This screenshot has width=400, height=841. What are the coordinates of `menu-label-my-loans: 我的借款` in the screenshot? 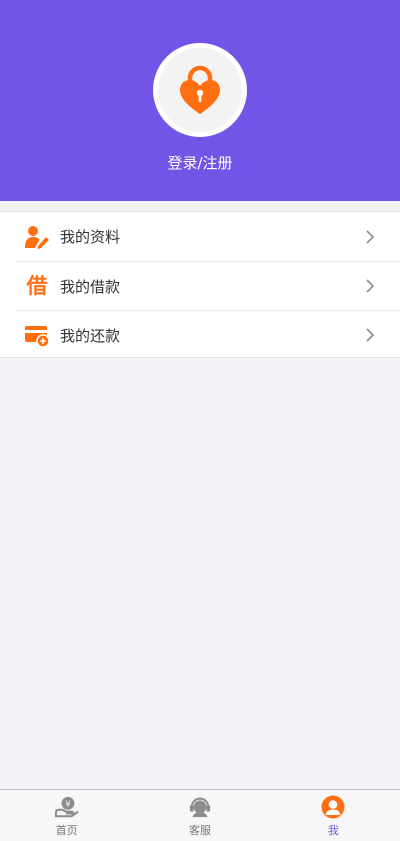 It's located at (90, 286).